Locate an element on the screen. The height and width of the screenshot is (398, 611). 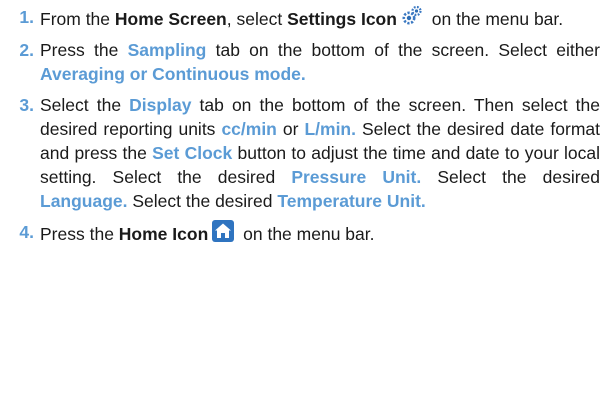
home-screen-term: Home Screen is located at coordinates (170, 19).